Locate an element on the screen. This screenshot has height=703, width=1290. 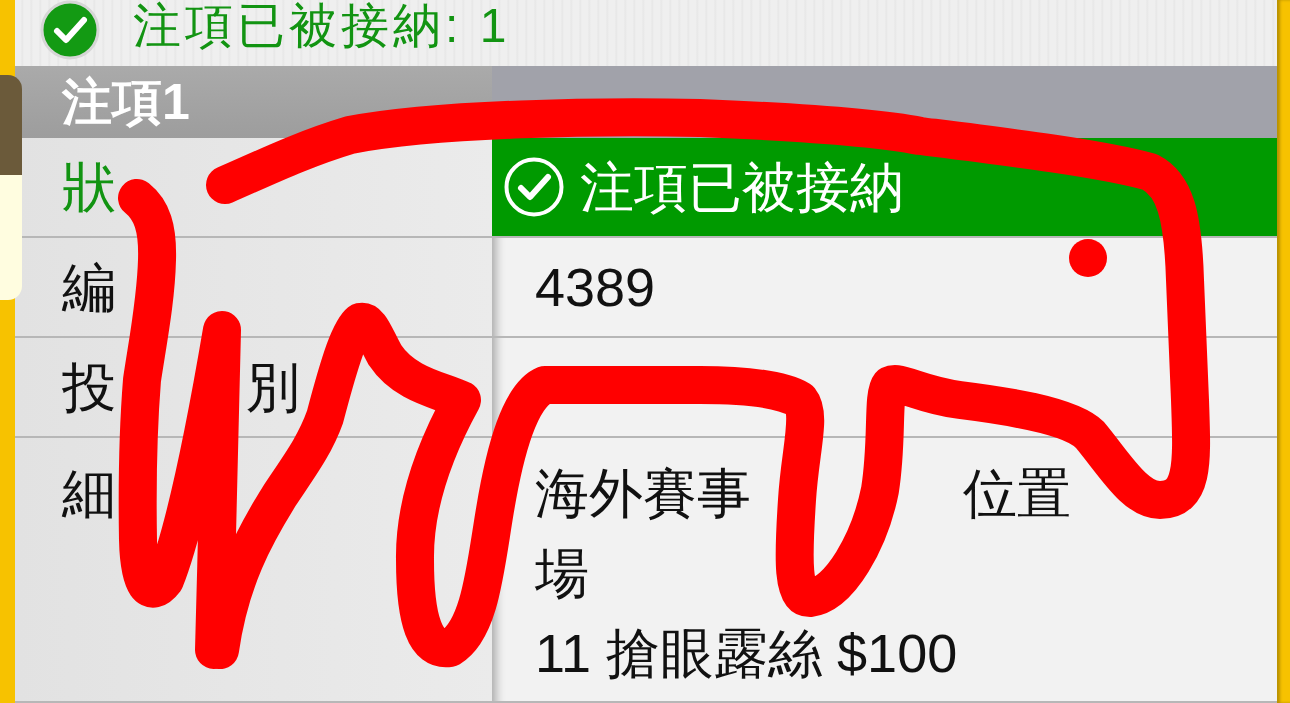
field-label: 狀 is located at coordinates (89, 187).